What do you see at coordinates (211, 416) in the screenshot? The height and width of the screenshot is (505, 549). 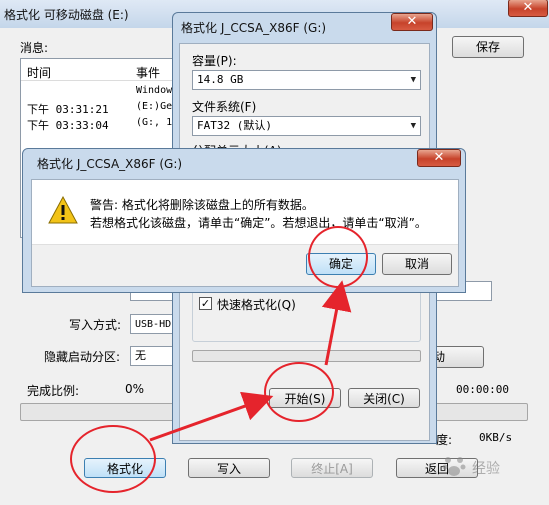 I see `arrow-format-to-start` at bounding box center [211, 416].